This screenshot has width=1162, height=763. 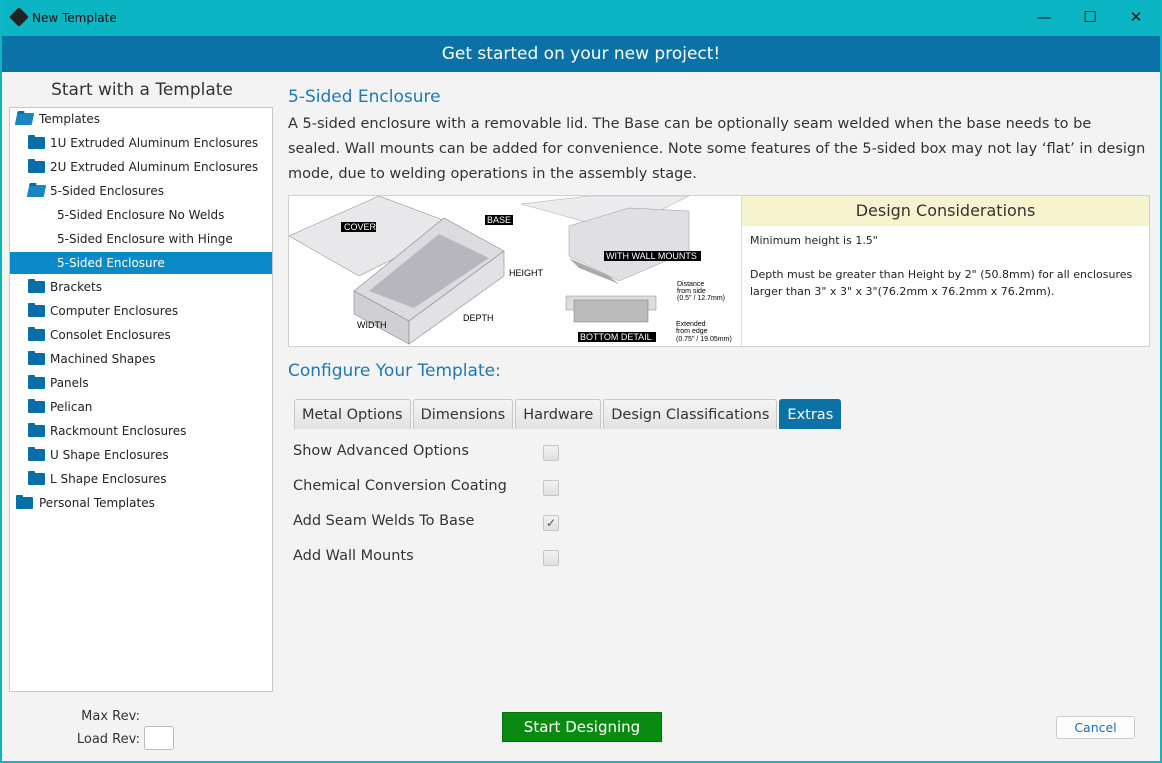 What do you see at coordinates (581, 54) in the screenshot?
I see `banner: Get started on your new project!` at bounding box center [581, 54].